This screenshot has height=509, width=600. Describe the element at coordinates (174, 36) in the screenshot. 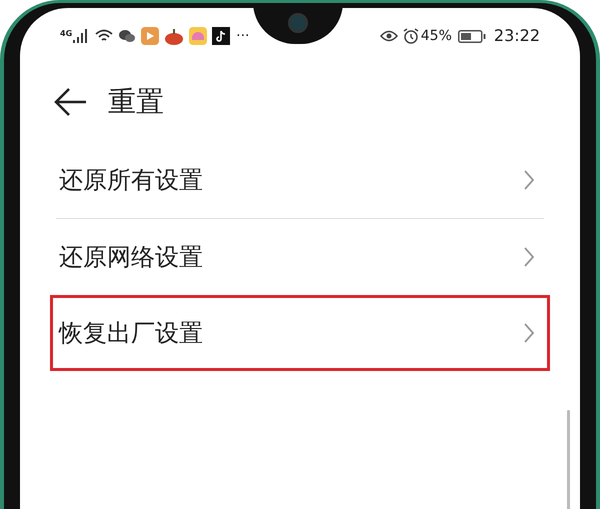

I see `tomato-app-icon` at that location.